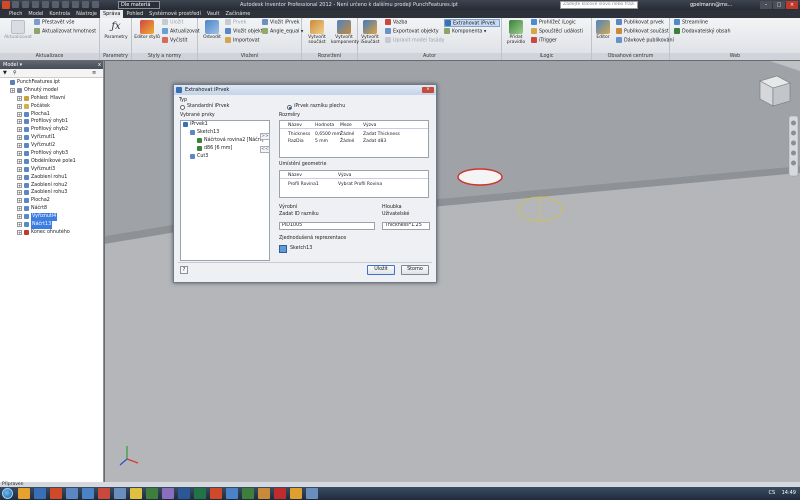 This screenshot has width=800, height=500. What do you see at coordinates (139, 5) in the screenshot?
I see `material-dropdown: Dle materiá` at bounding box center [139, 5].